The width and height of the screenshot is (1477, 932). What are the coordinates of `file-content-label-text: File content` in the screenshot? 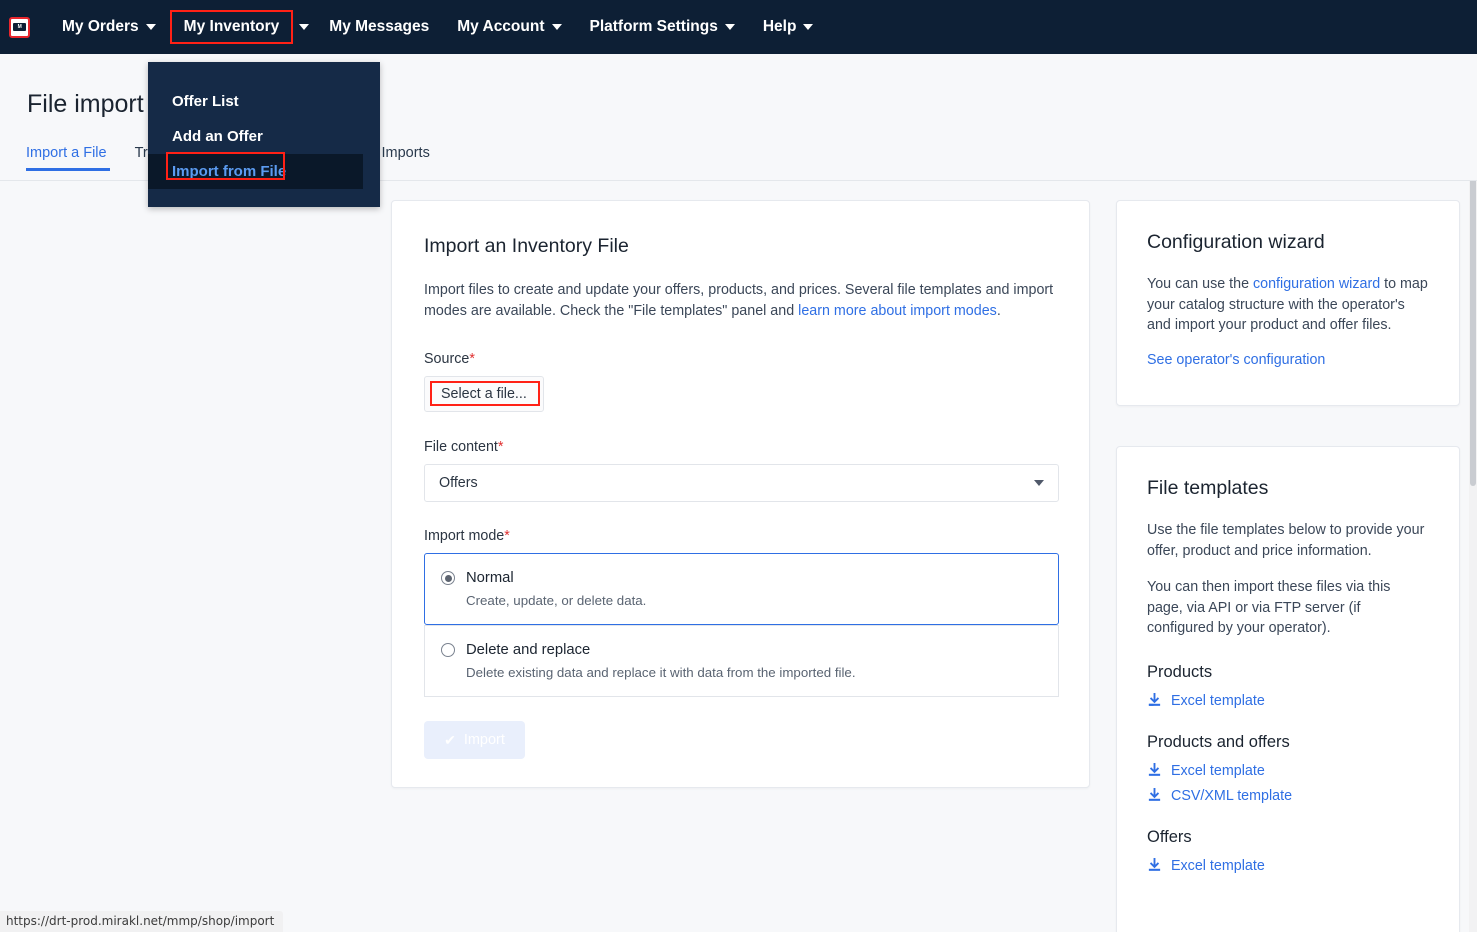 It's located at (461, 447).